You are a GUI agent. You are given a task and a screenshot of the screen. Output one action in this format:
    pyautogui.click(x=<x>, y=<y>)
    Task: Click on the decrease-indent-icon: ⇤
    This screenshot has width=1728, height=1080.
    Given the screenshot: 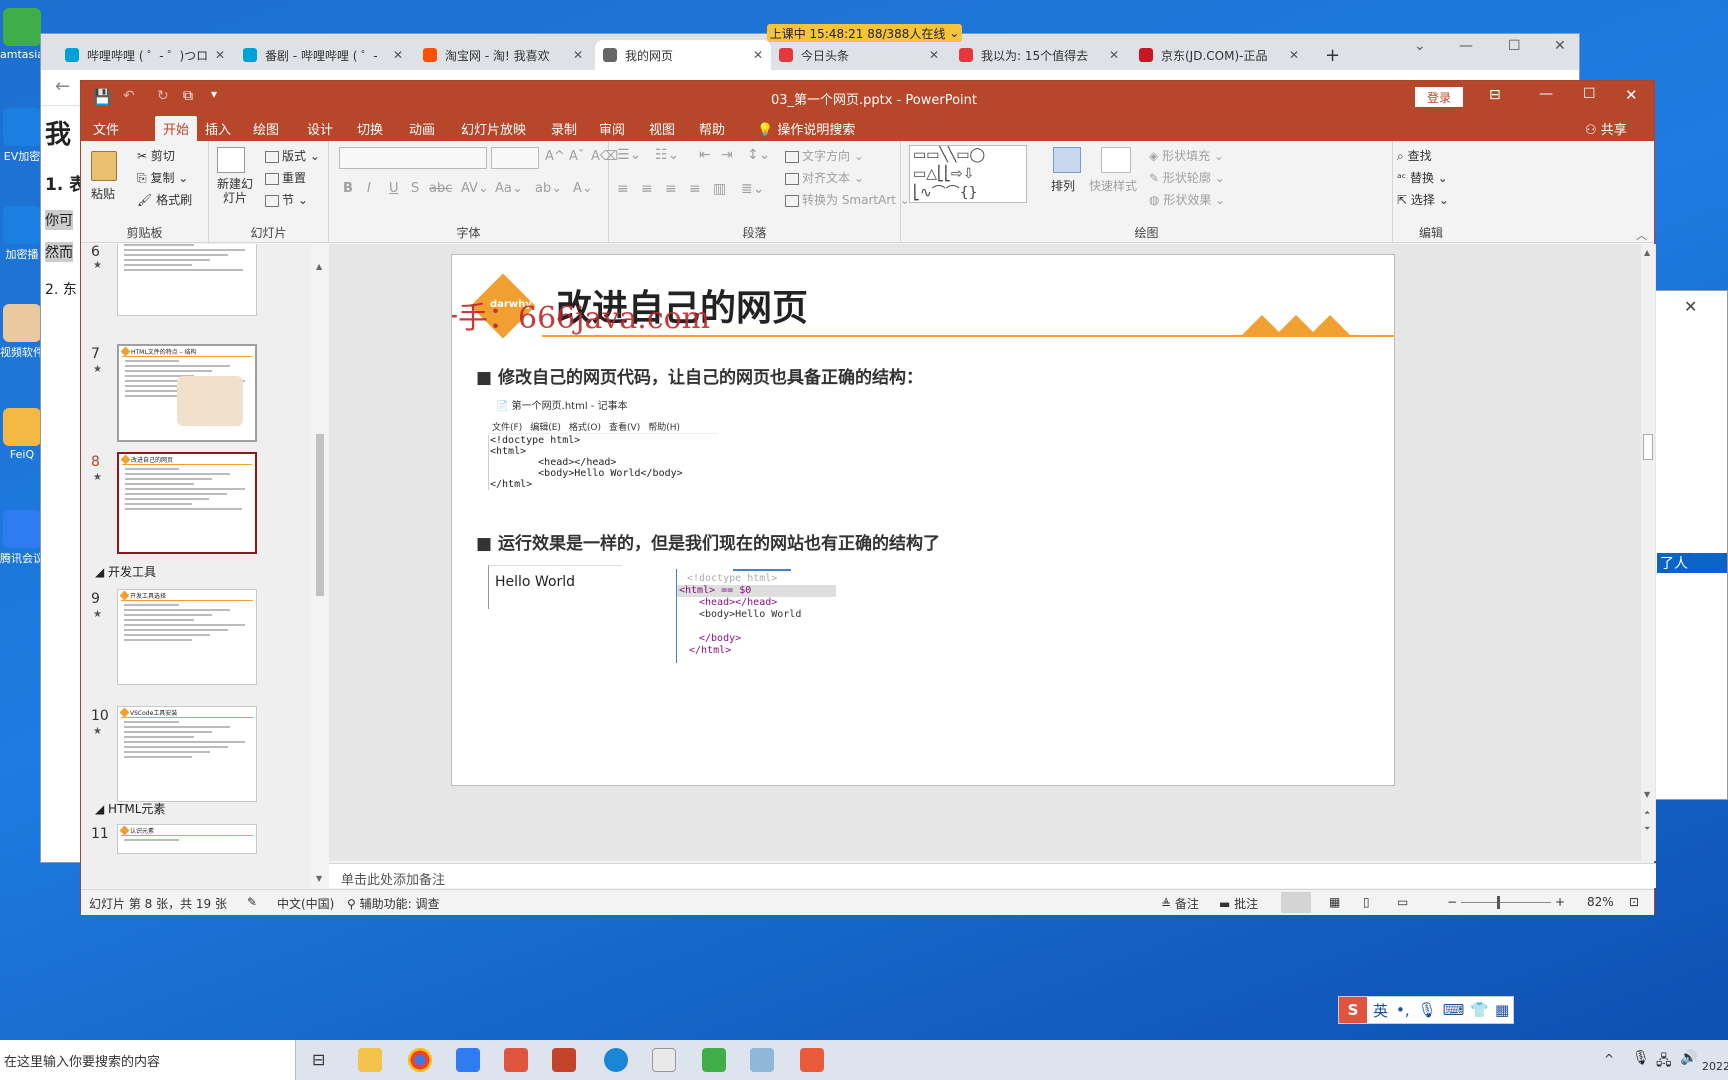 What is the action you would take?
    pyautogui.click(x=705, y=155)
    